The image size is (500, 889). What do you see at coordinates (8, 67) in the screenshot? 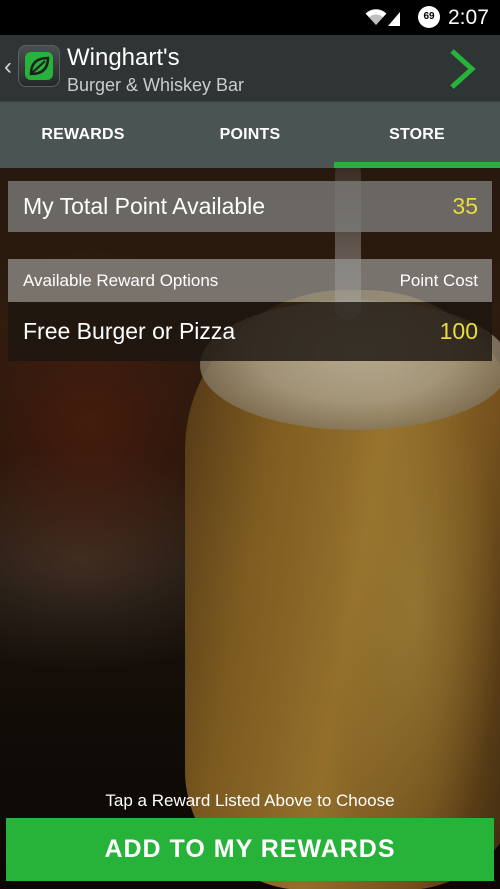
I see `chevron-left-icon: ‹` at bounding box center [8, 67].